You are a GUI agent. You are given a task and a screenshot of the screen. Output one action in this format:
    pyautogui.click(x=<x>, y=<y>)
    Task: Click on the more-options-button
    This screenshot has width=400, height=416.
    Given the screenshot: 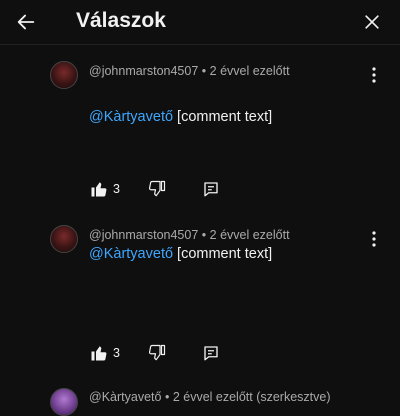 What is the action you would take?
    pyautogui.click(x=374, y=75)
    